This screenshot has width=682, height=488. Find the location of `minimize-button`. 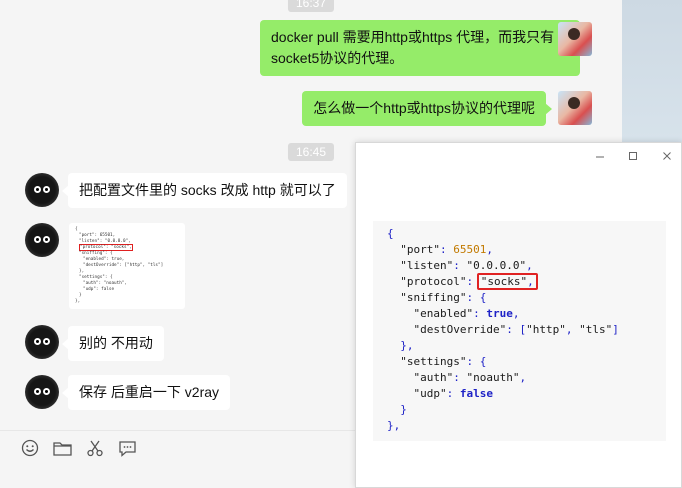

minimize-button is located at coordinates (600, 156).